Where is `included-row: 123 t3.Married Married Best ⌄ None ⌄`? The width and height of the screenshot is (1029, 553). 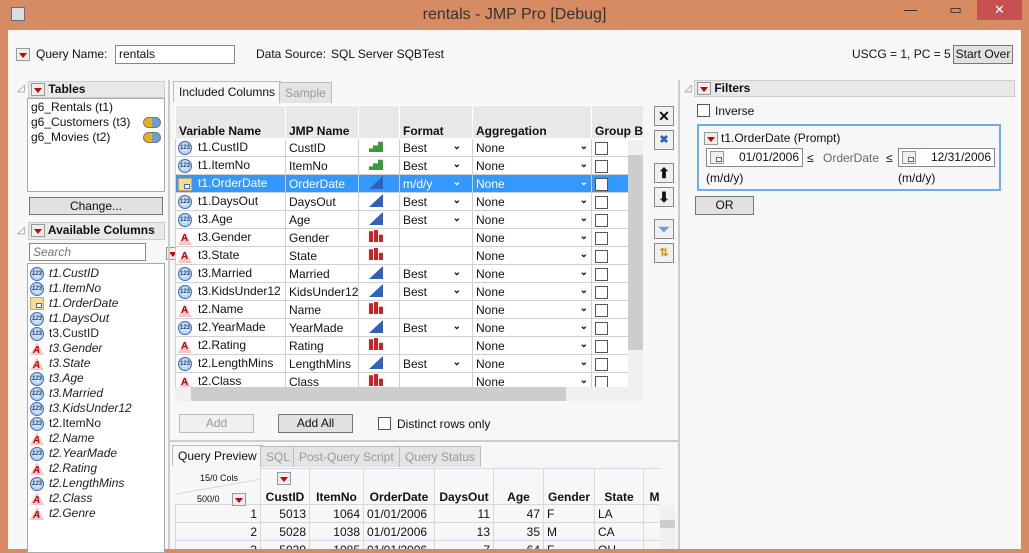 included-row: 123 t3.Married Married Best ⌄ None ⌄ is located at coordinates (409, 273).